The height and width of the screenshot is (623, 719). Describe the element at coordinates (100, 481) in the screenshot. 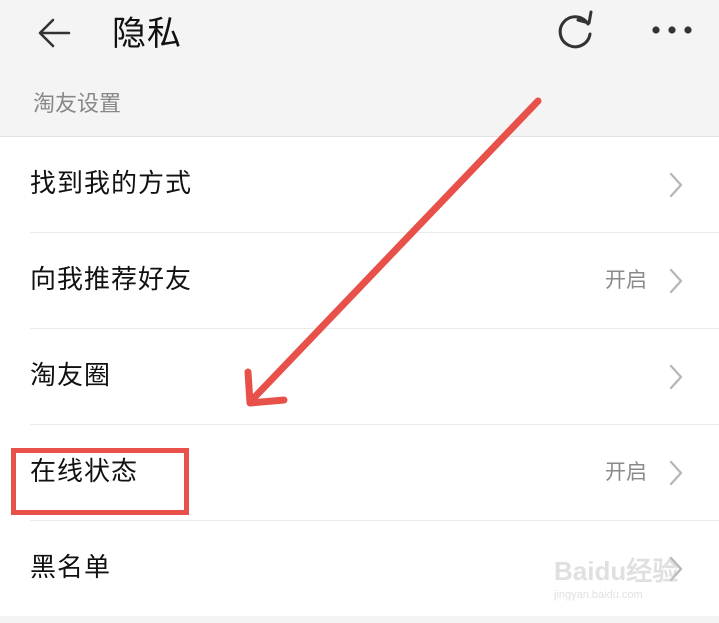

I see `annotation-highlight-box` at that location.